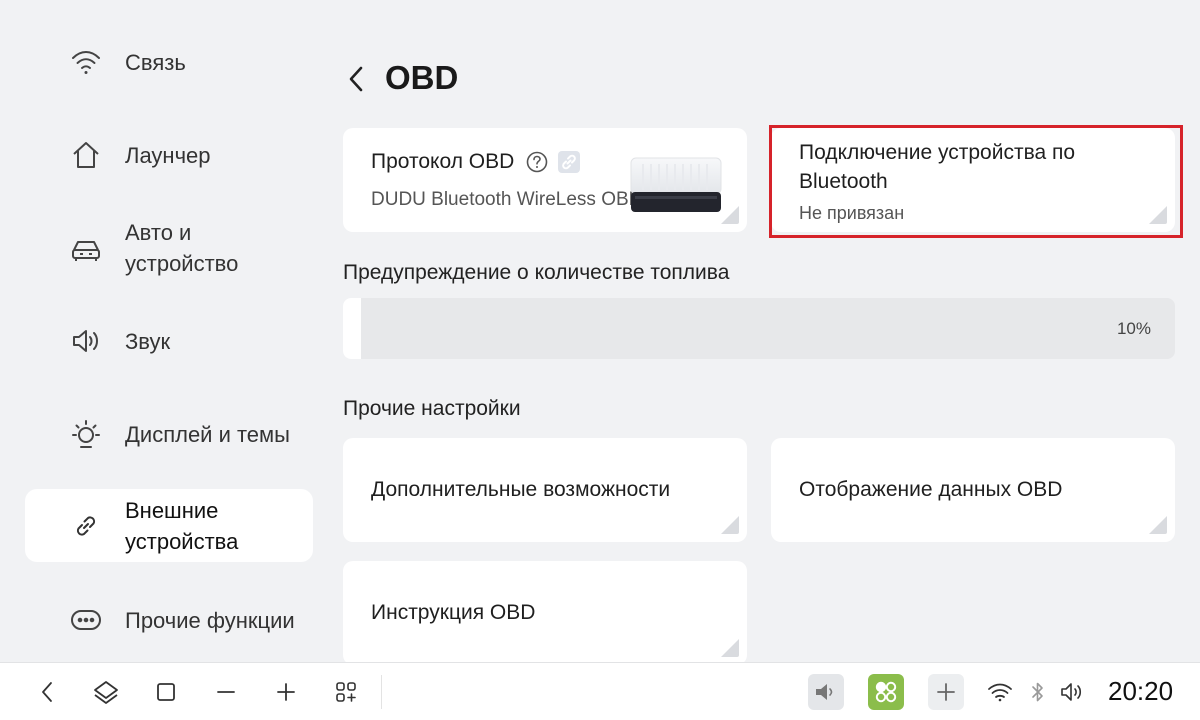 This screenshot has height=720, width=1200. Describe the element at coordinates (759, 328) in the screenshot. I see `fuel-warning-slider: 10%` at that location.